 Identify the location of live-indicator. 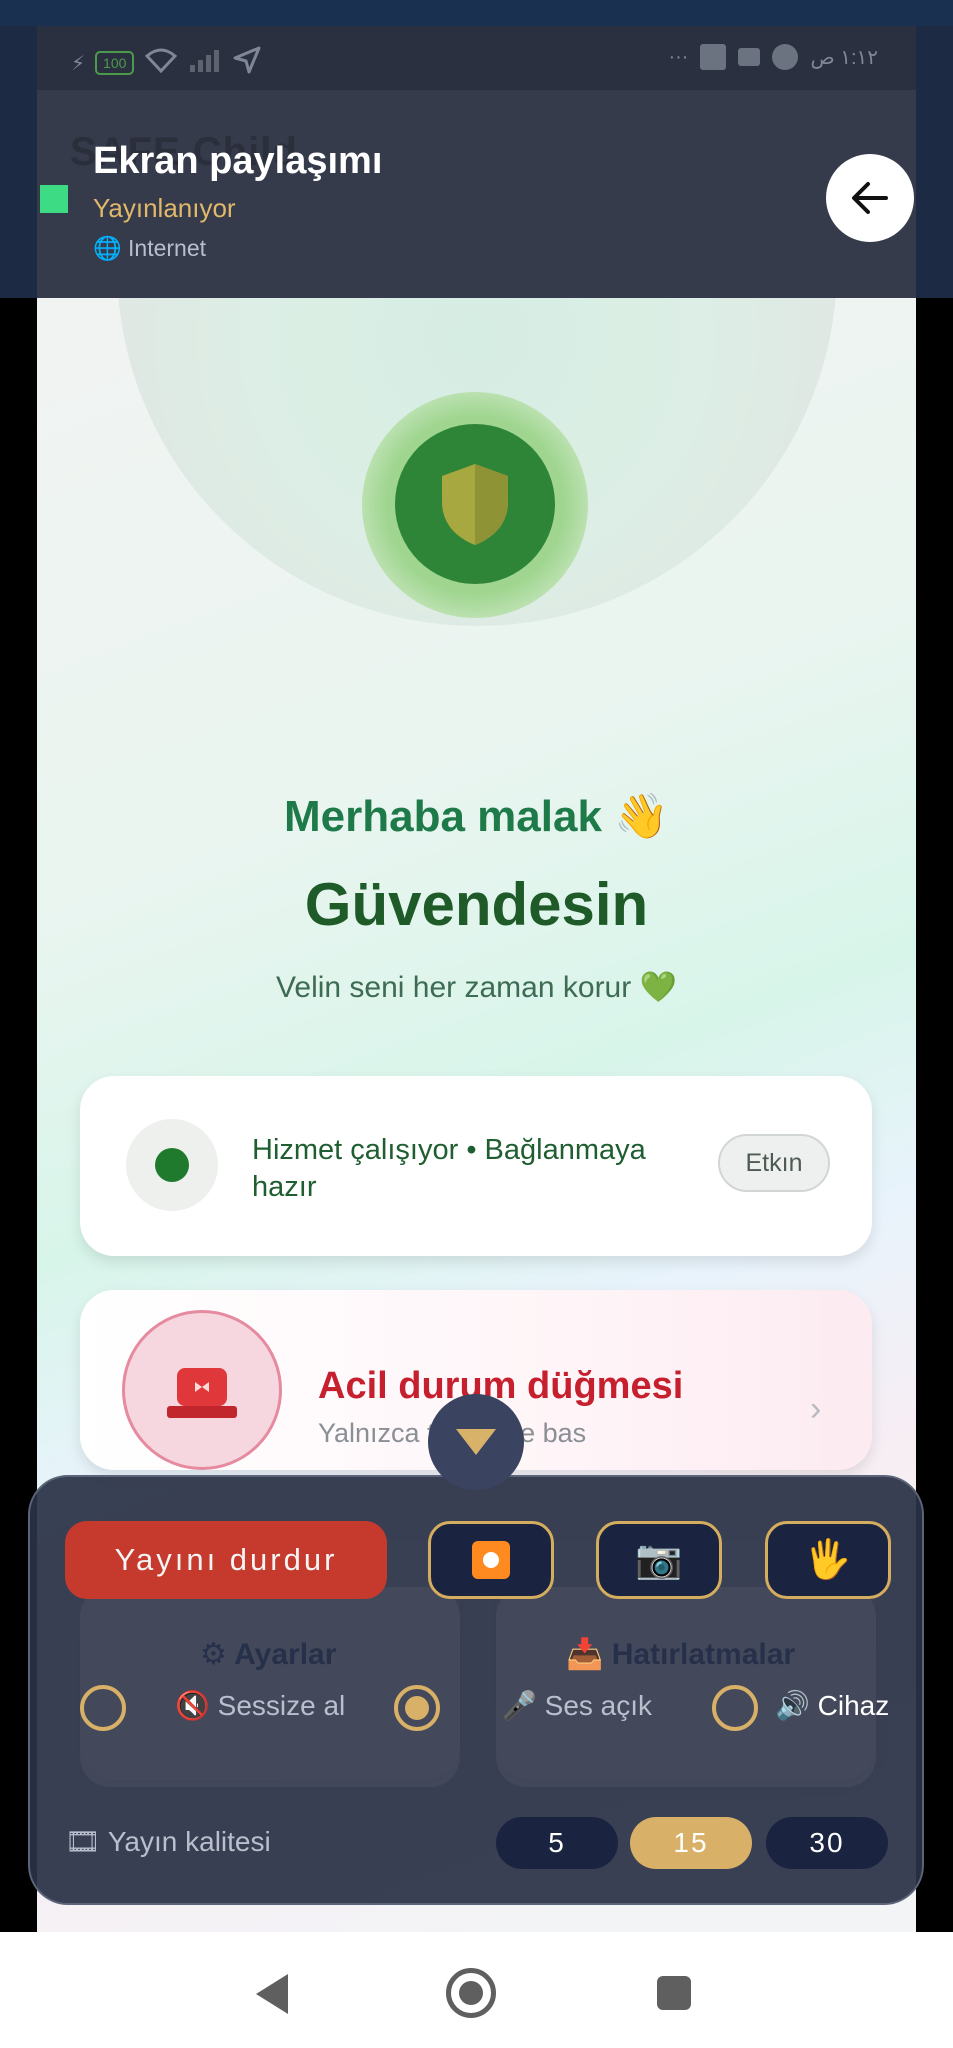
(54, 199).